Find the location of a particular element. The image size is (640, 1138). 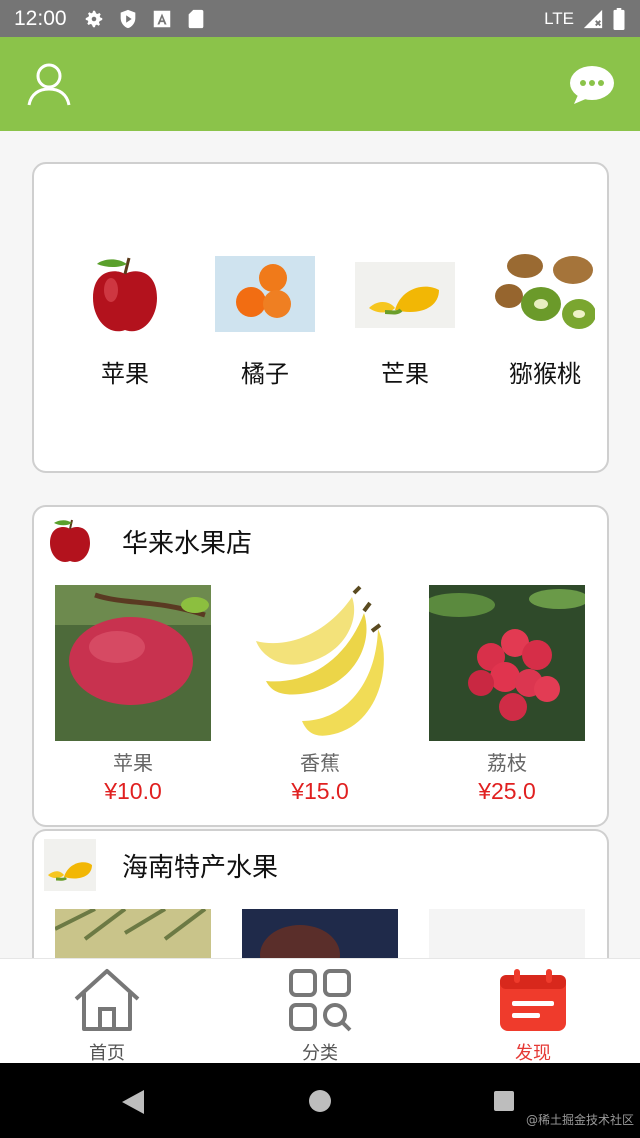

tab-home: 首页 is located at coordinates (107, 1016).